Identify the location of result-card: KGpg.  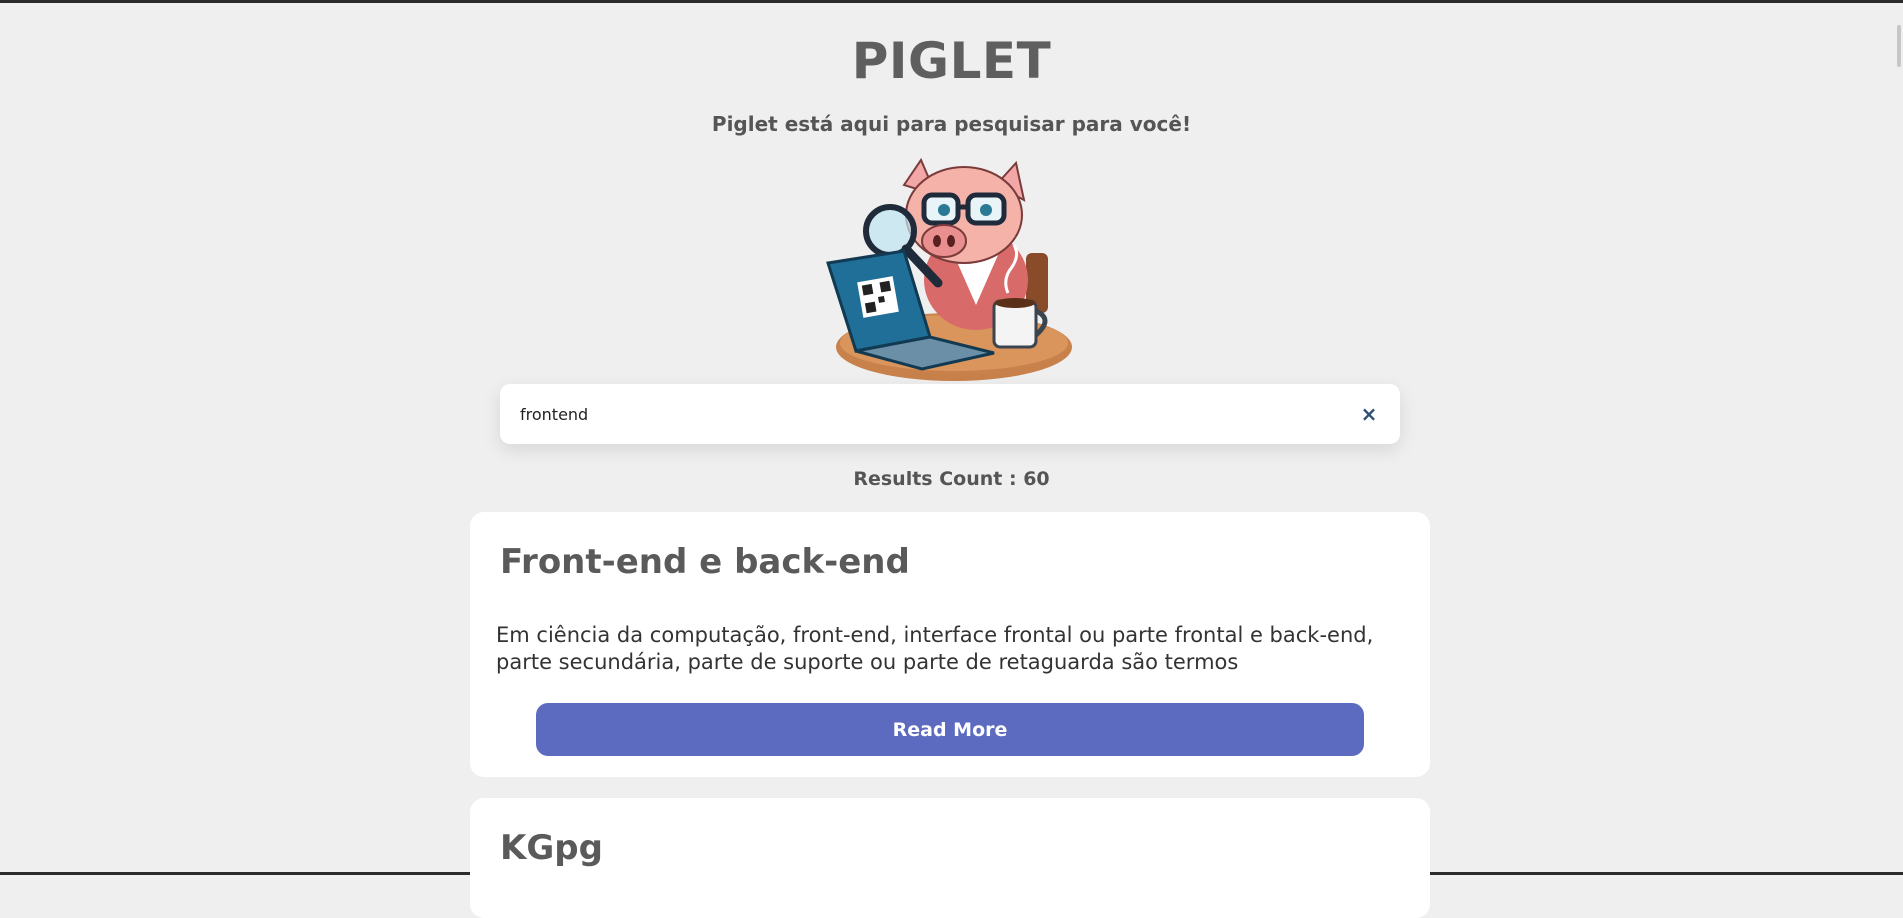
(950, 858).